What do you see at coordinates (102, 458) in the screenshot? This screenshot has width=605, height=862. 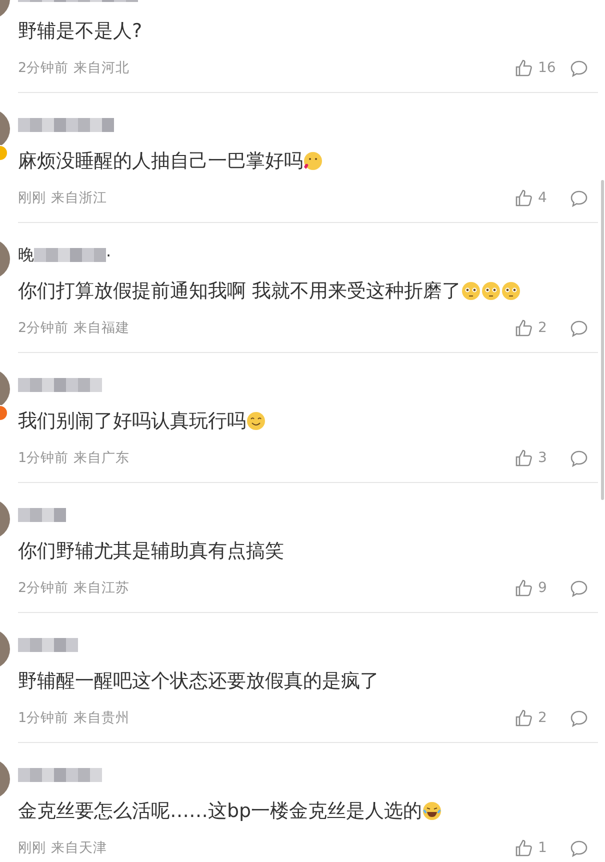 I see `comment-location: 来自广东` at bounding box center [102, 458].